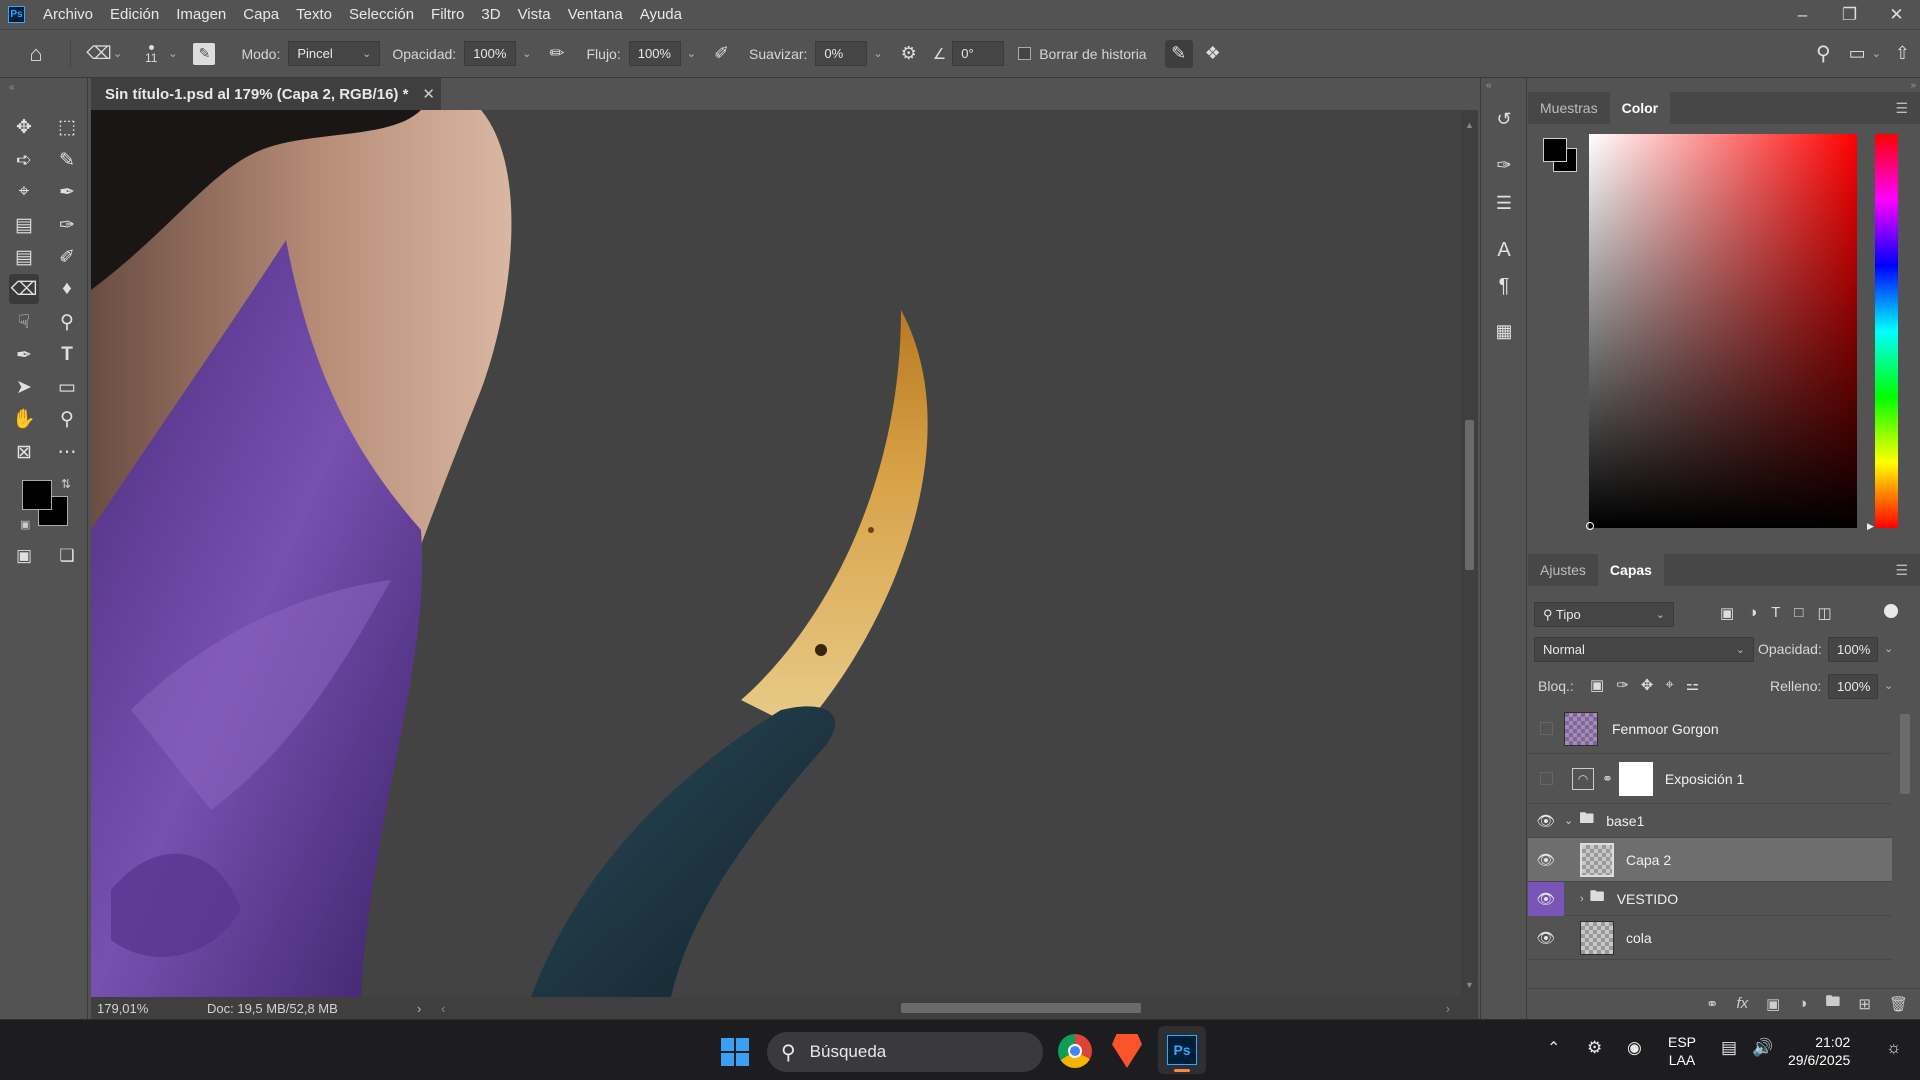  Describe the element at coordinates (429, 1008) in the screenshot. I see `status-menu-chevron-icon: ›` at that location.